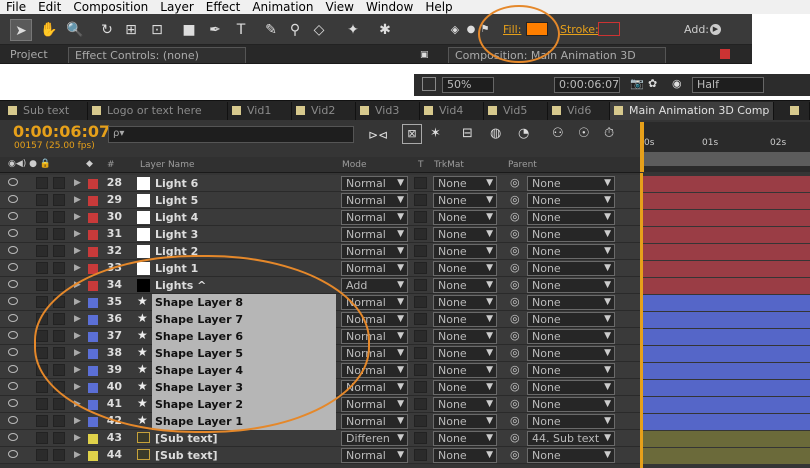 The height and width of the screenshot is (468, 810). What do you see at coordinates (260, 111) in the screenshot?
I see `comp-tab-2: Vid1` at bounding box center [260, 111].